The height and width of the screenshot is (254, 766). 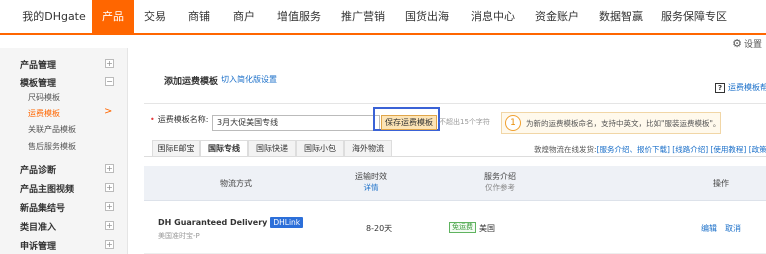 I want to click on step-number: 1, so click(x=513, y=123).